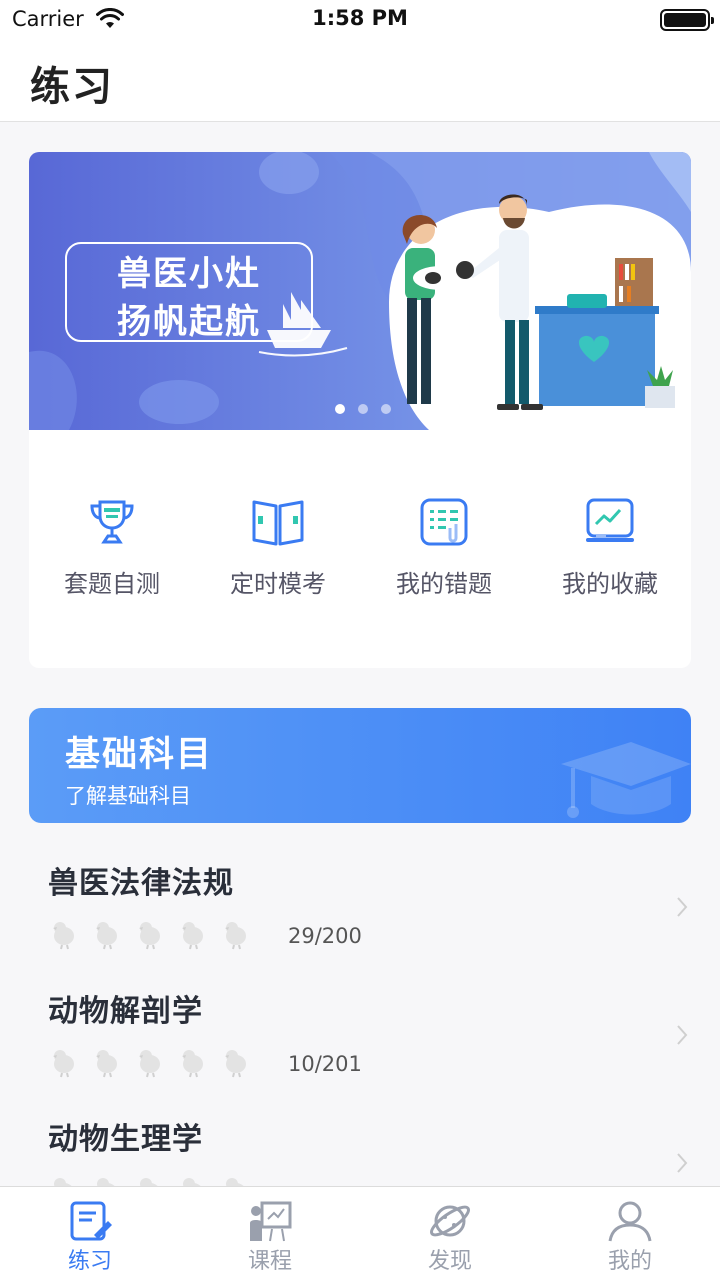 This screenshot has width=720, height=1280. What do you see at coordinates (360, 904) in the screenshot?
I see `course-row: 兽医法律法规 29/200` at bounding box center [360, 904].